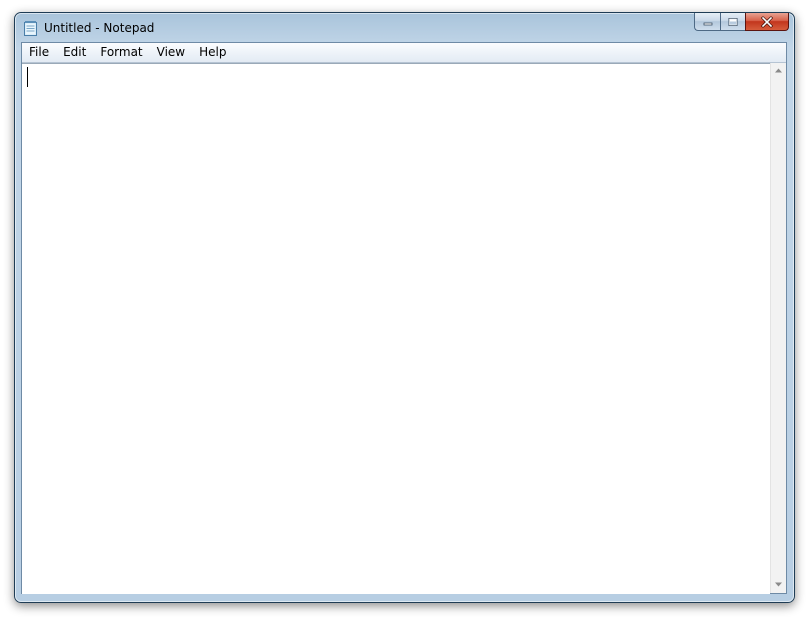 The height and width of the screenshot is (619, 812). I want to click on maximize-icon, so click(733, 21).